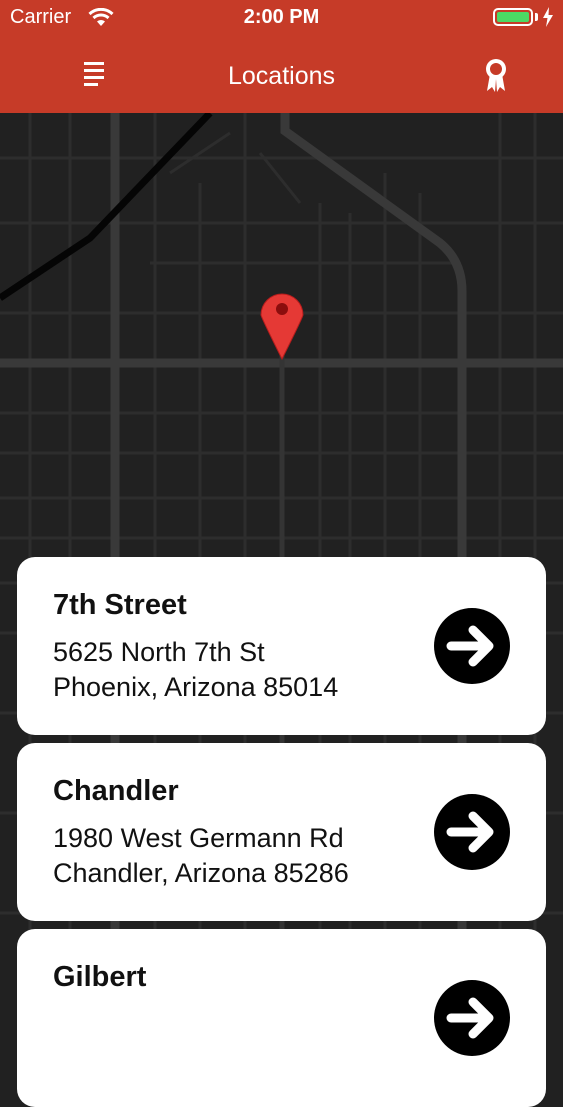 The image size is (563, 1107). Describe the element at coordinates (116, 791) in the screenshot. I see `location-name: Chandler` at that location.